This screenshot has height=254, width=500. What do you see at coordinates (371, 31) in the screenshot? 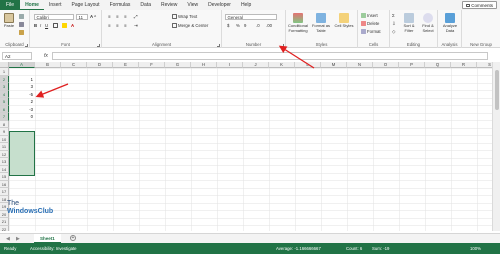
I see `format-cells-button: Format` at bounding box center [371, 31].